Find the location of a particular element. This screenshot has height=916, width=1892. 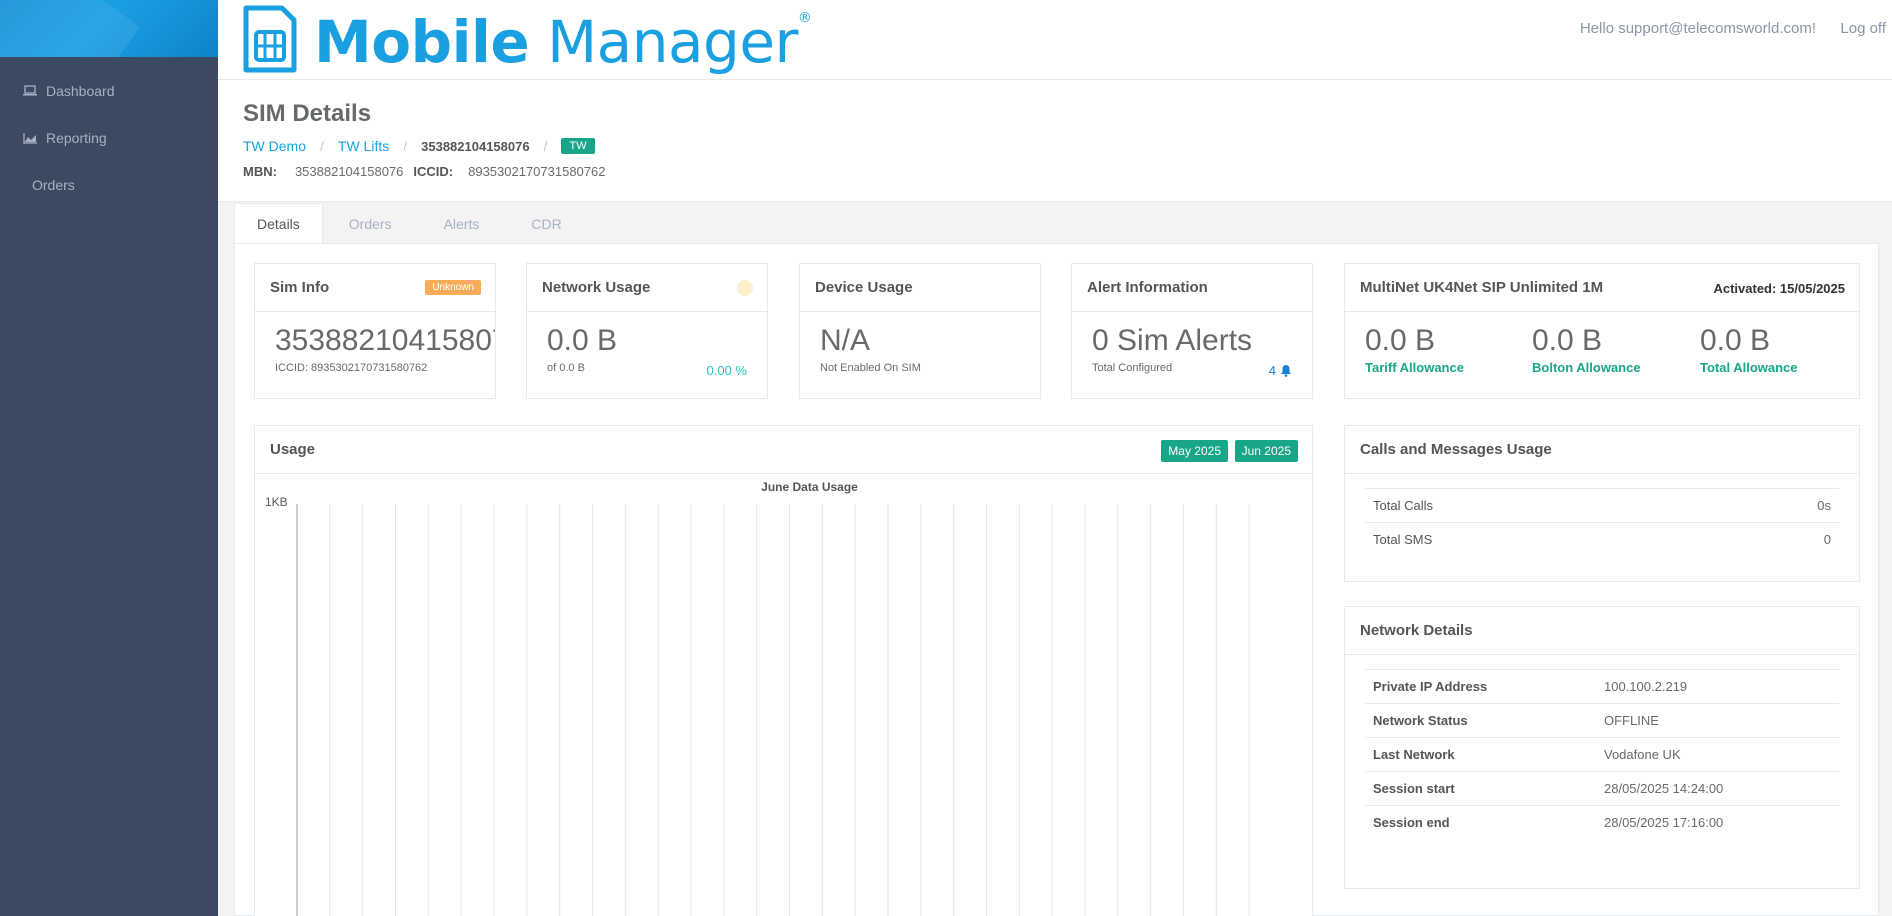

chart-title: June Data Usage is located at coordinates (809, 487).